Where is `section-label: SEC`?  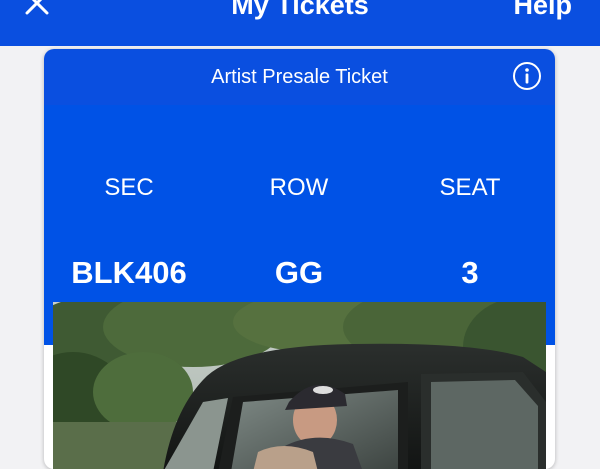 section-label: SEC is located at coordinates (129, 187).